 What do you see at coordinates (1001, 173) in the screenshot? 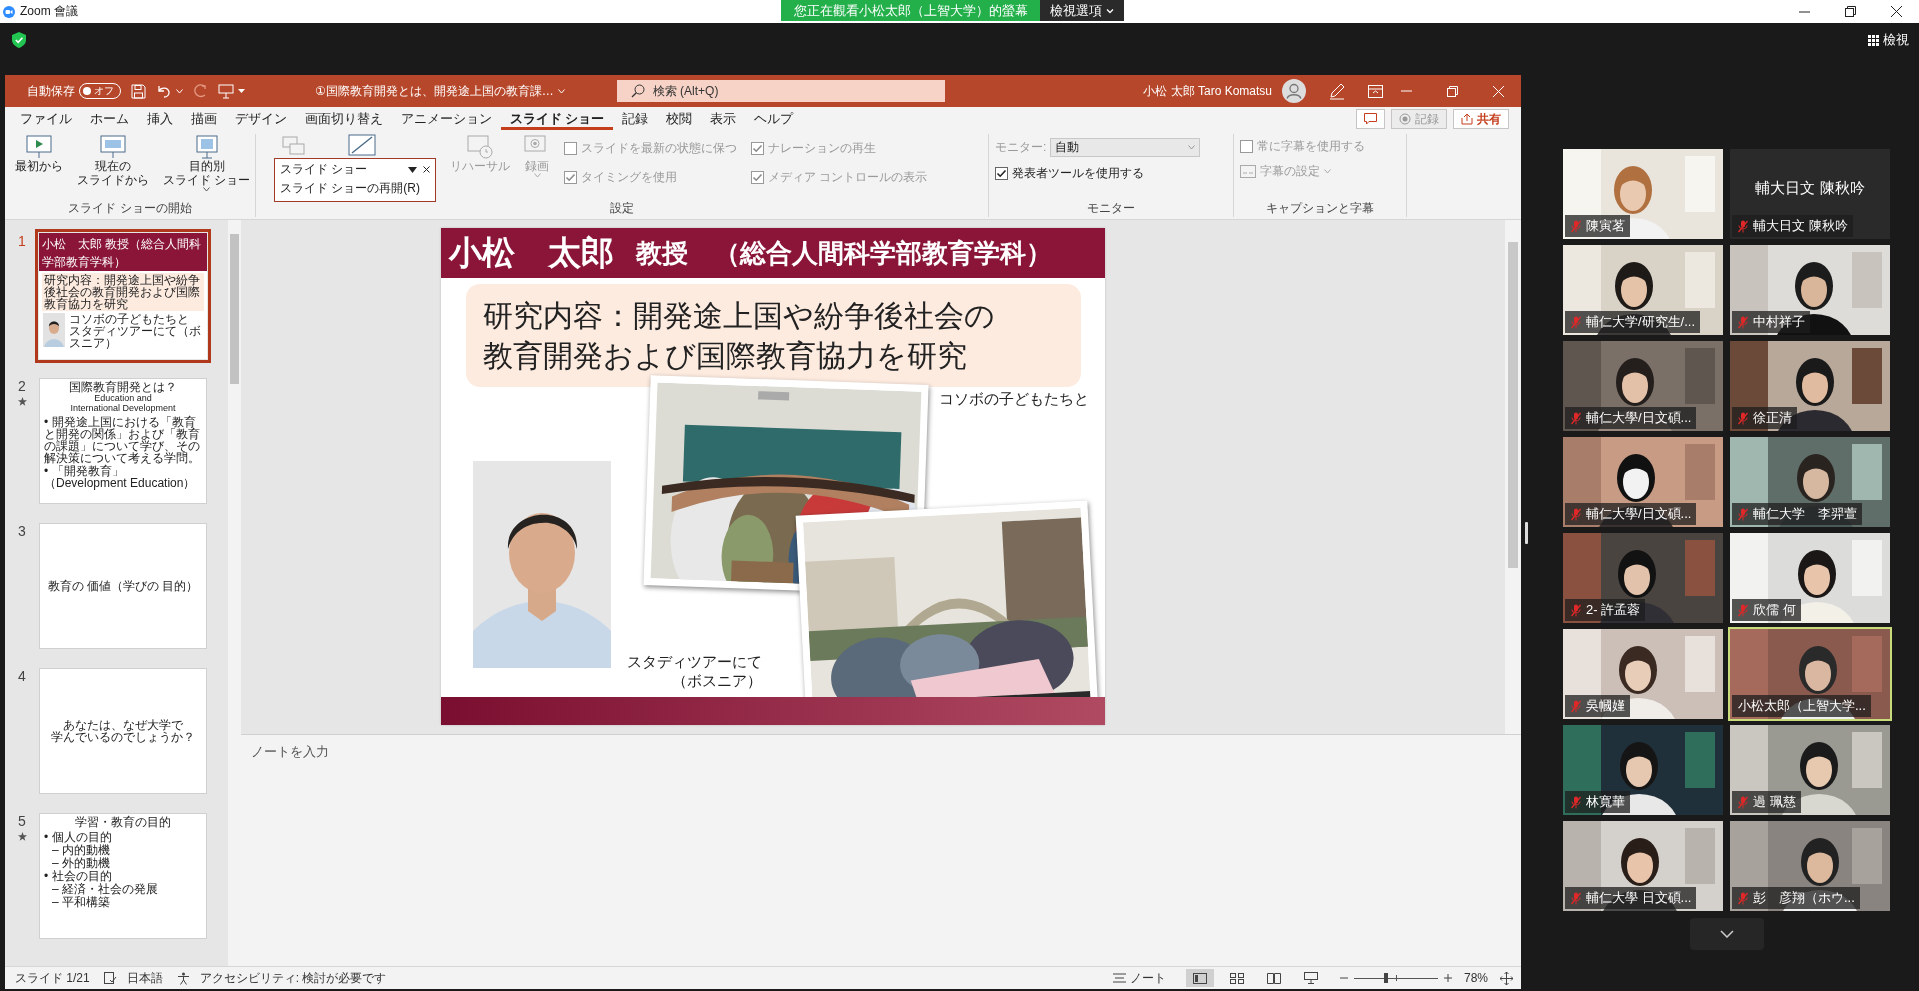
I see `checkbox` at bounding box center [1001, 173].